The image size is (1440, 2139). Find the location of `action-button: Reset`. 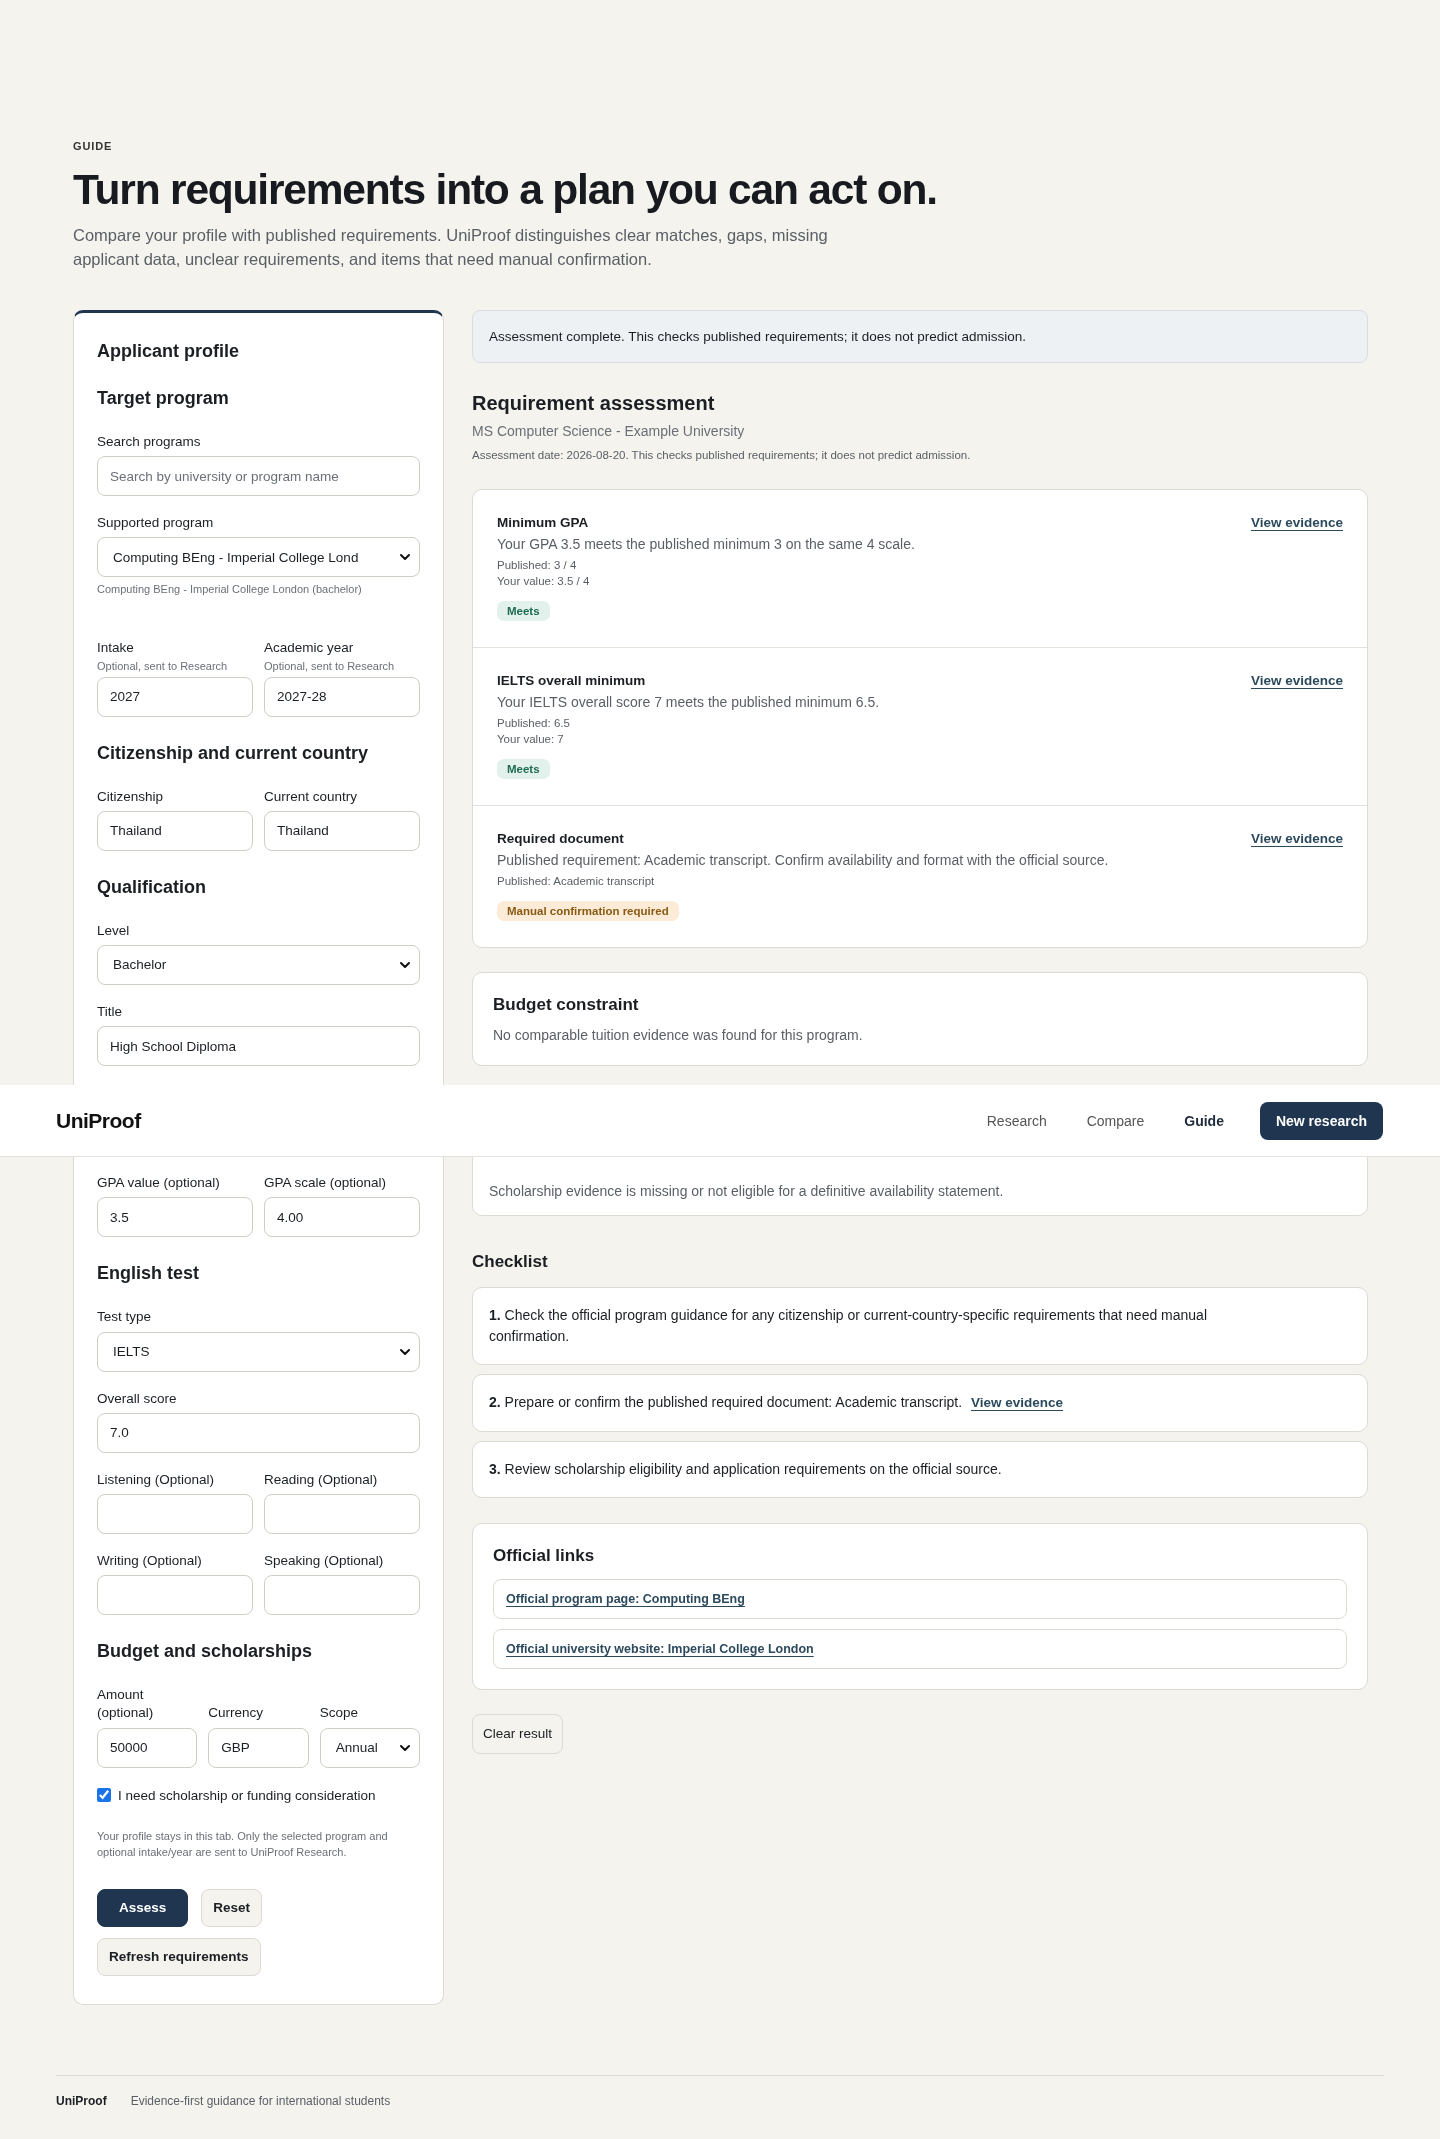

action-button: Reset is located at coordinates (232, 1907).